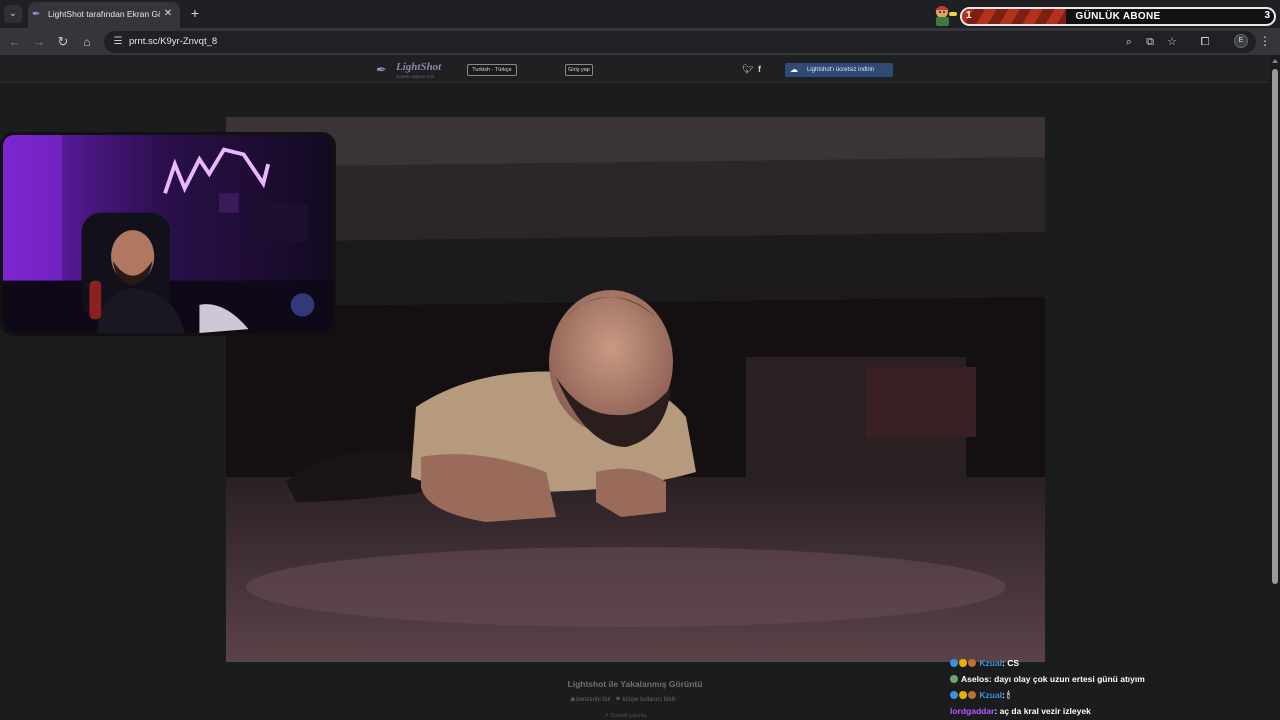 This screenshot has height=720, width=1280. What do you see at coordinates (1275, 326) in the screenshot?
I see `scroll-thumb` at bounding box center [1275, 326].